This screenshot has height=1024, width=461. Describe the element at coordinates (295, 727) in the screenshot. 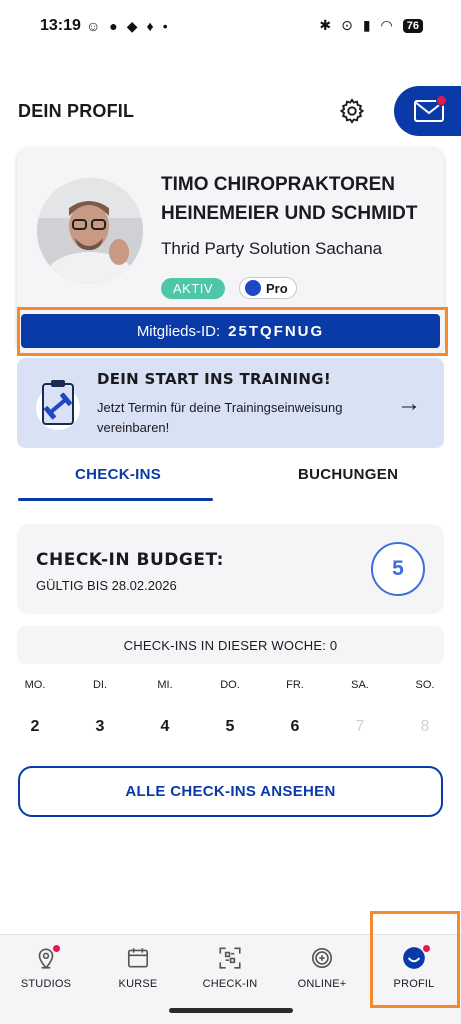

I see `day-date: 6` at that location.